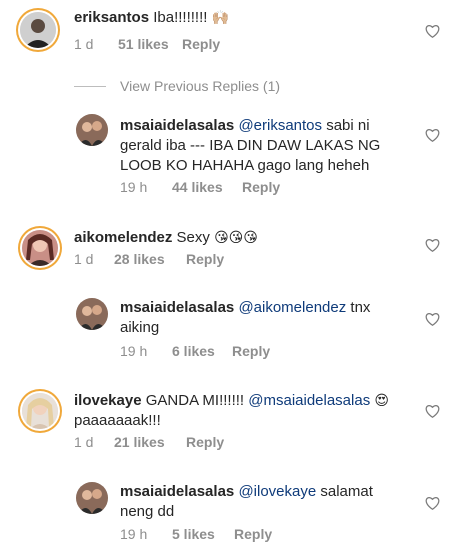 This screenshot has height=555, width=466. I want to click on emoji: 😍, so click(381, 400).